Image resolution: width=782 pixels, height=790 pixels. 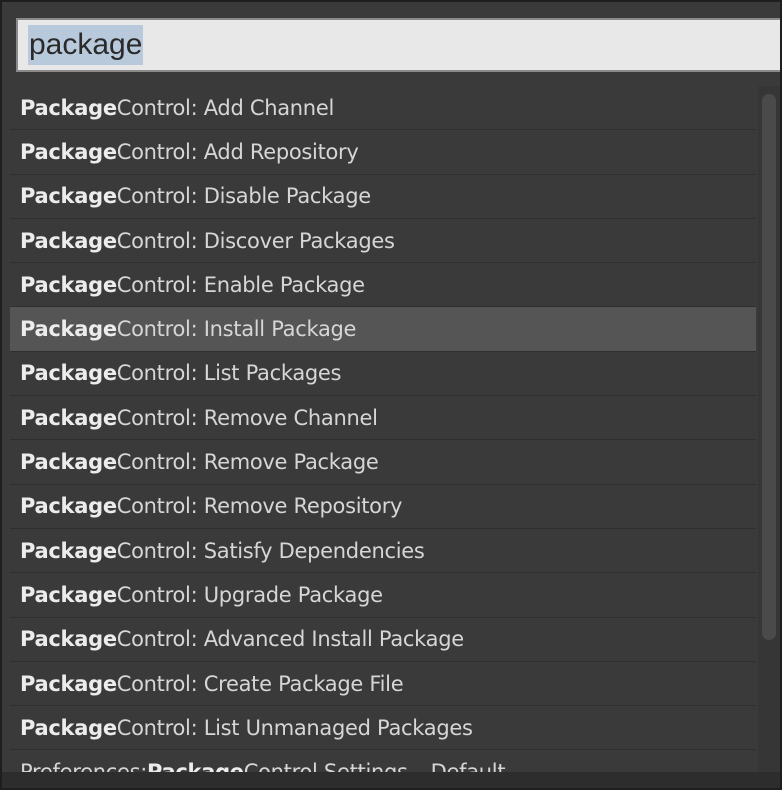 I want to click on result-label: Control: Add Channel, so click(x=225, y=107).